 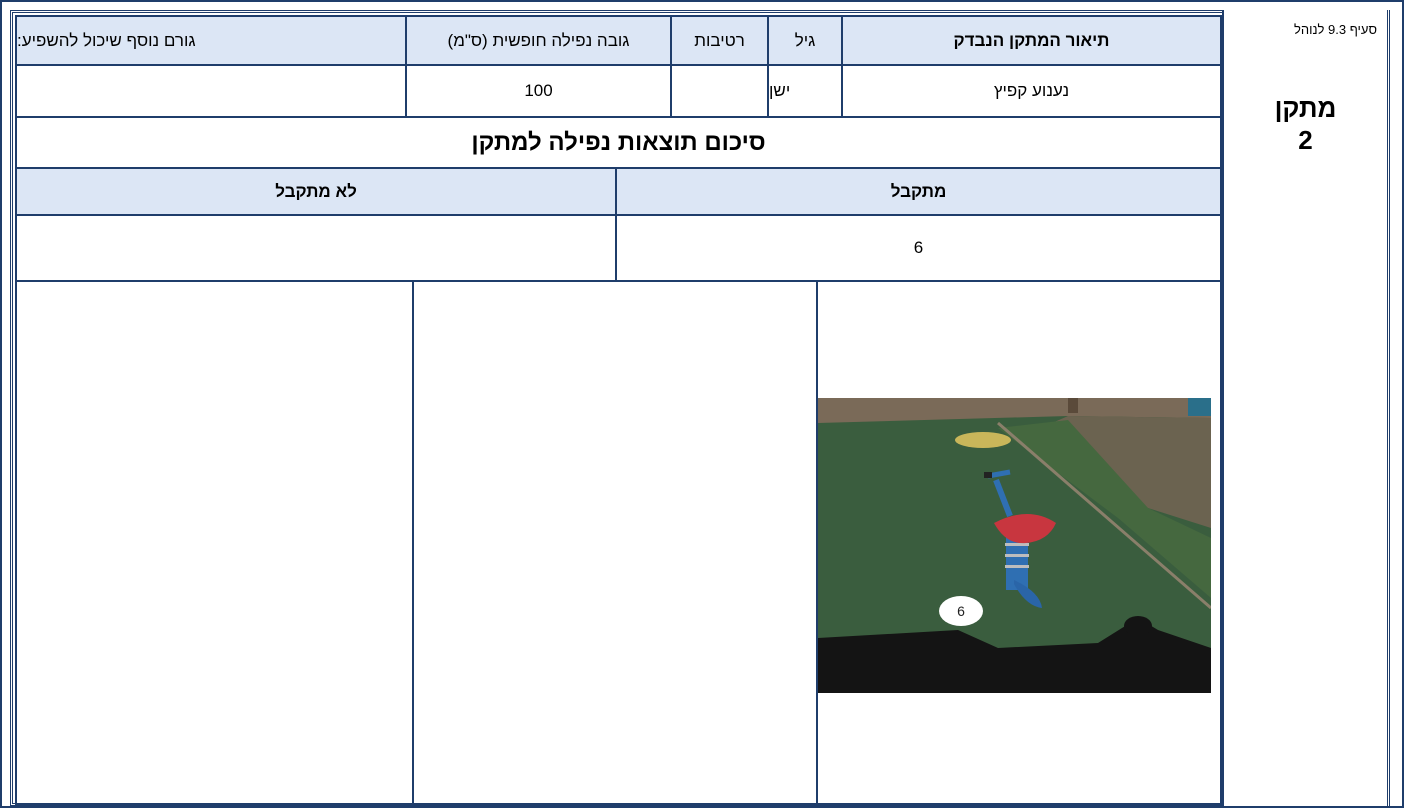 I want to click on header-acceptable: מתקבל, so click(x=918, y=191).